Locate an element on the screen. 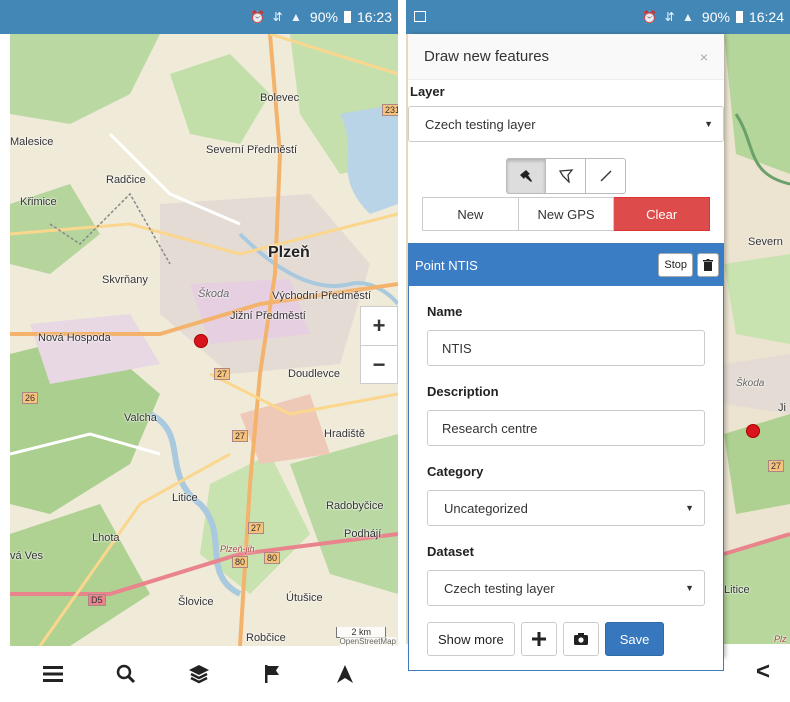 The width and height of the screenshot is (790, 702). line-tool-button is located at coordinates (606, 176).